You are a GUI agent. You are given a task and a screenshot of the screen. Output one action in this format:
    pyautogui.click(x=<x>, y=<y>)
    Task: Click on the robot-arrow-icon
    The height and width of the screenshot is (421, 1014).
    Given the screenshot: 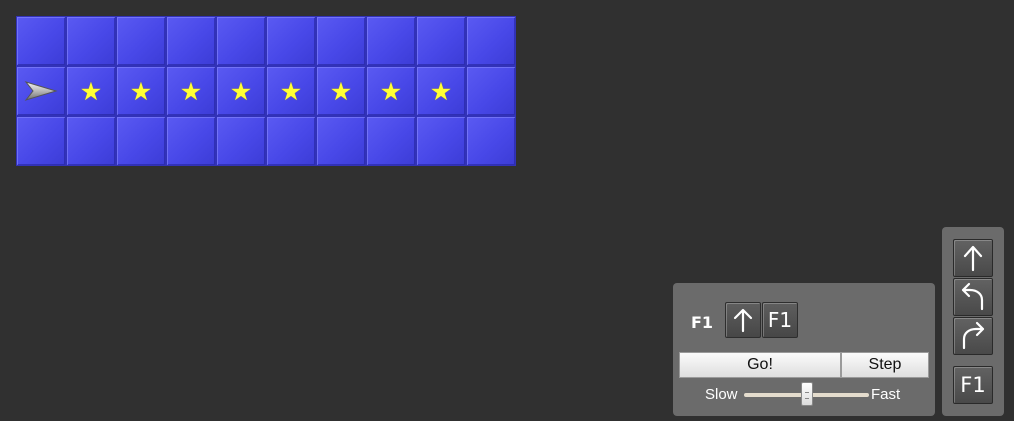 What is the action you would take?
    pyautogui.click(x=41, y=91)
    